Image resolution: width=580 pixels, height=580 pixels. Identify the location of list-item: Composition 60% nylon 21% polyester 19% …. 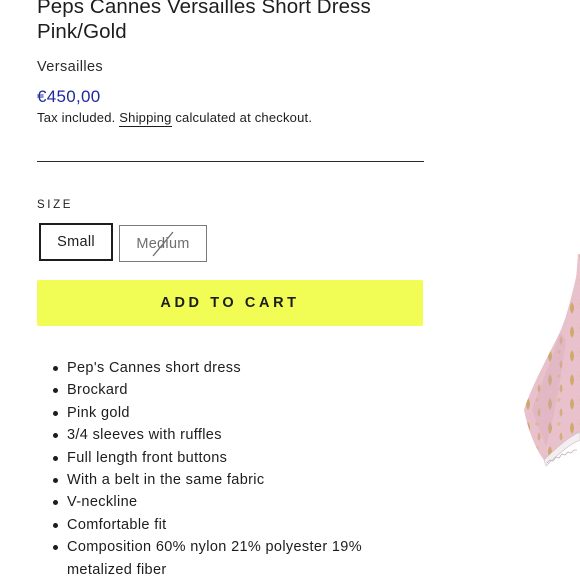
(232, 558).